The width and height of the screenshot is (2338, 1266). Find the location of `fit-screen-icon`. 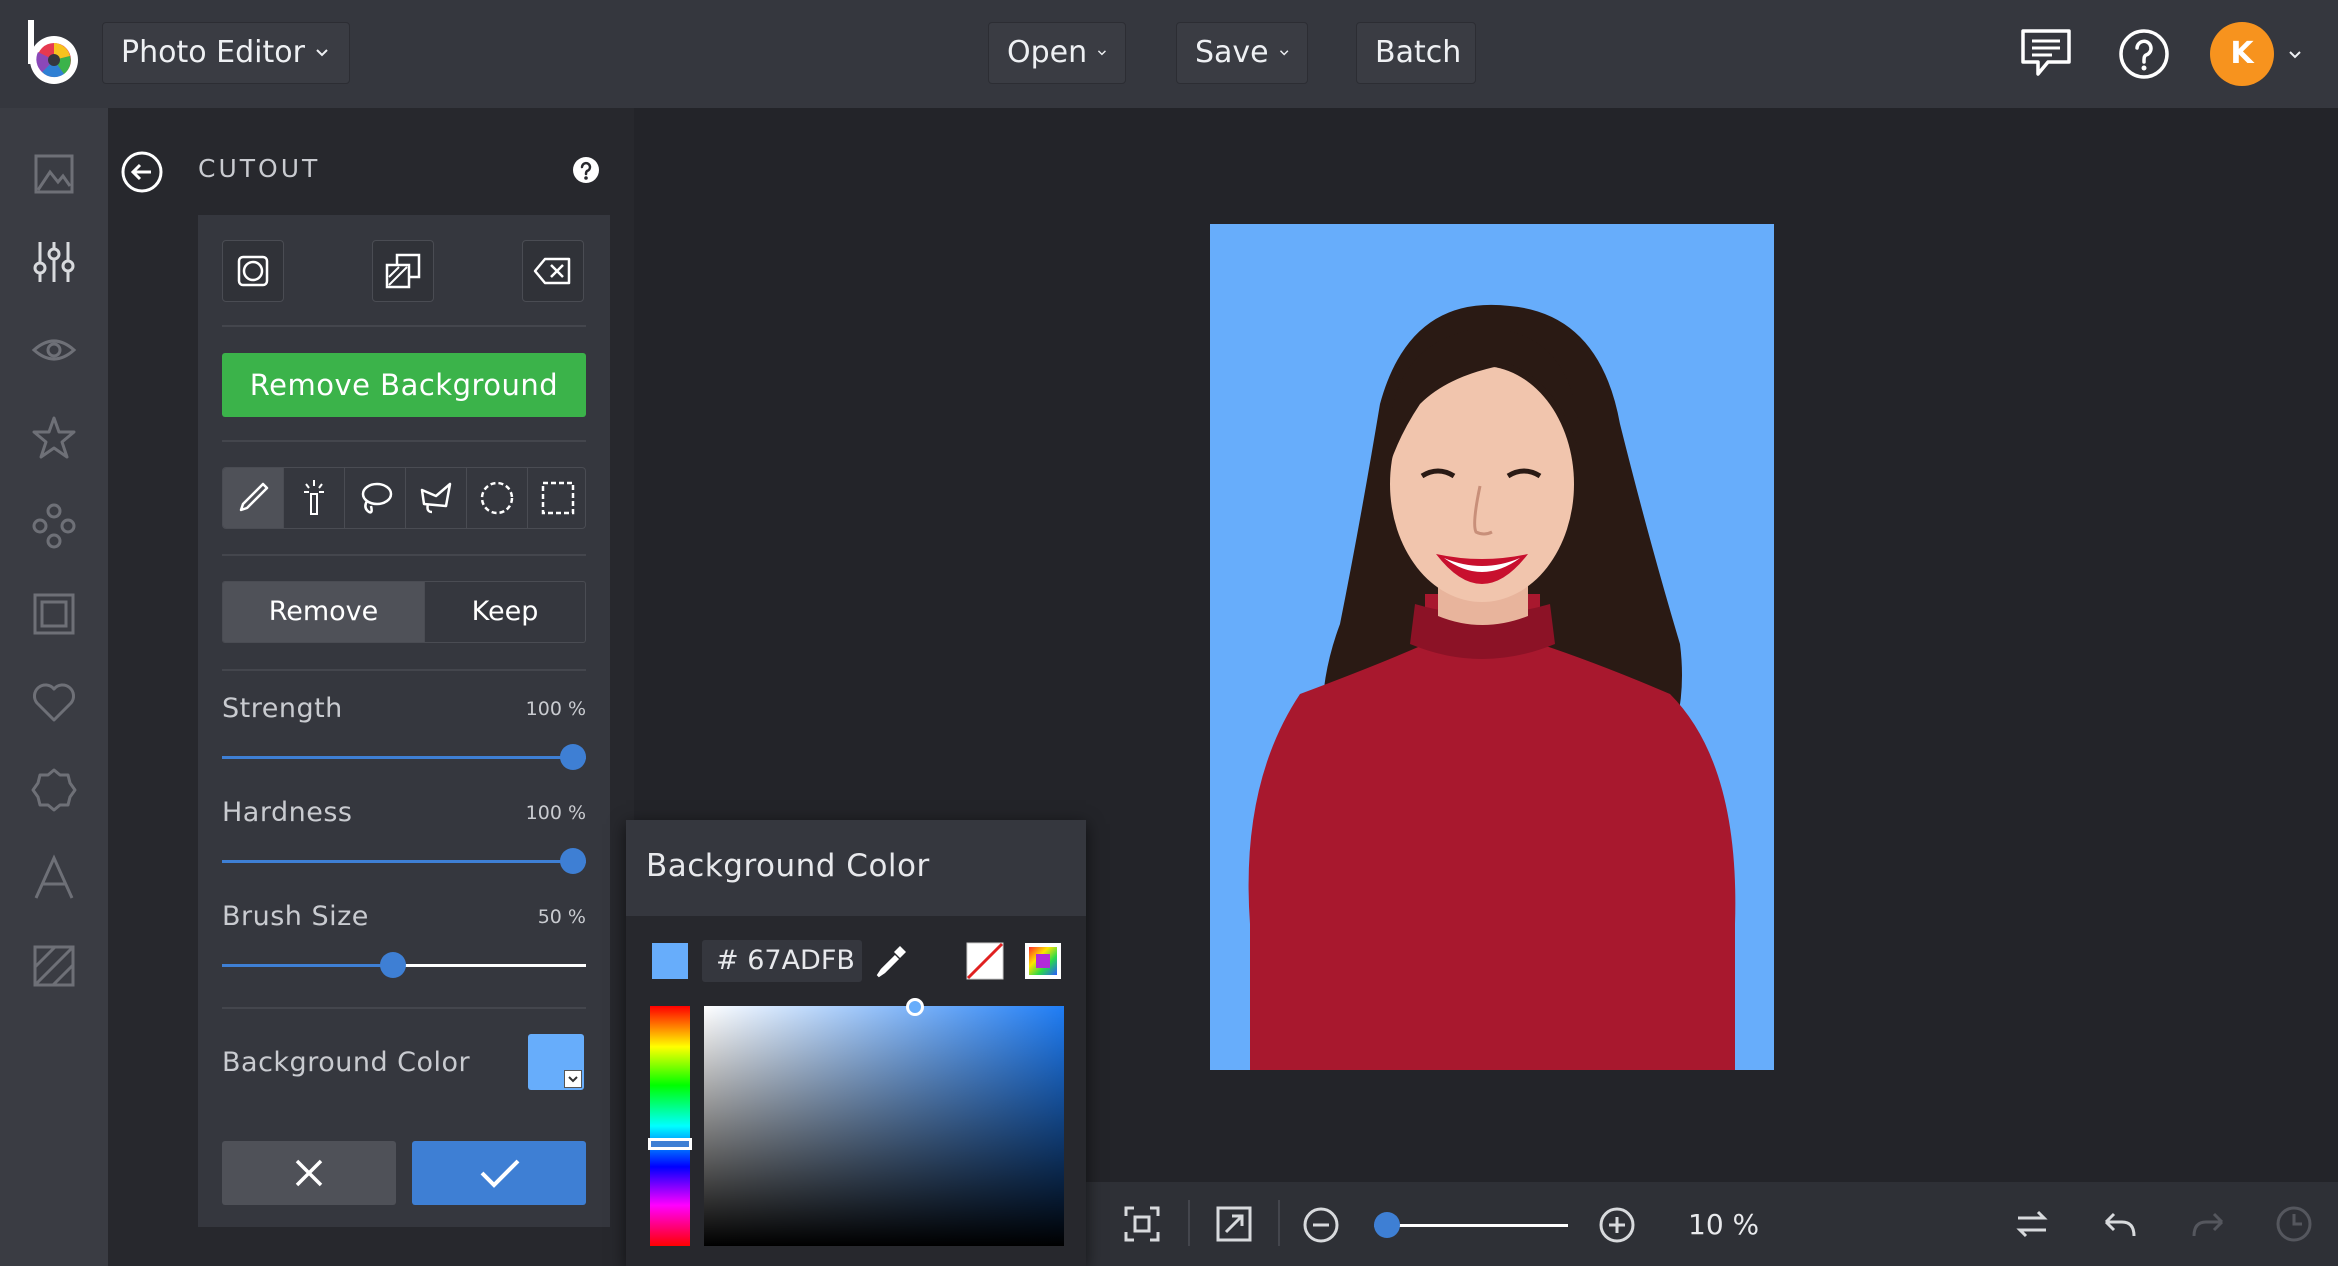

fit-screen-icon is located at coordinates (1142, 1224).